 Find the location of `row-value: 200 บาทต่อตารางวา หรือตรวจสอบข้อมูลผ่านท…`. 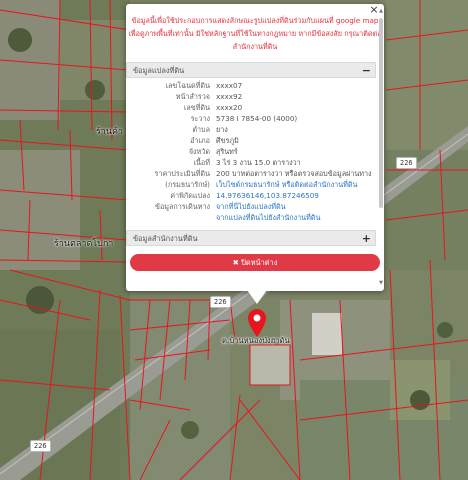

row-value: 200 บาทต่อตารางวา หรือตรวจสอบข้อมูลผ่านท… is located at coordinates (294, 173).